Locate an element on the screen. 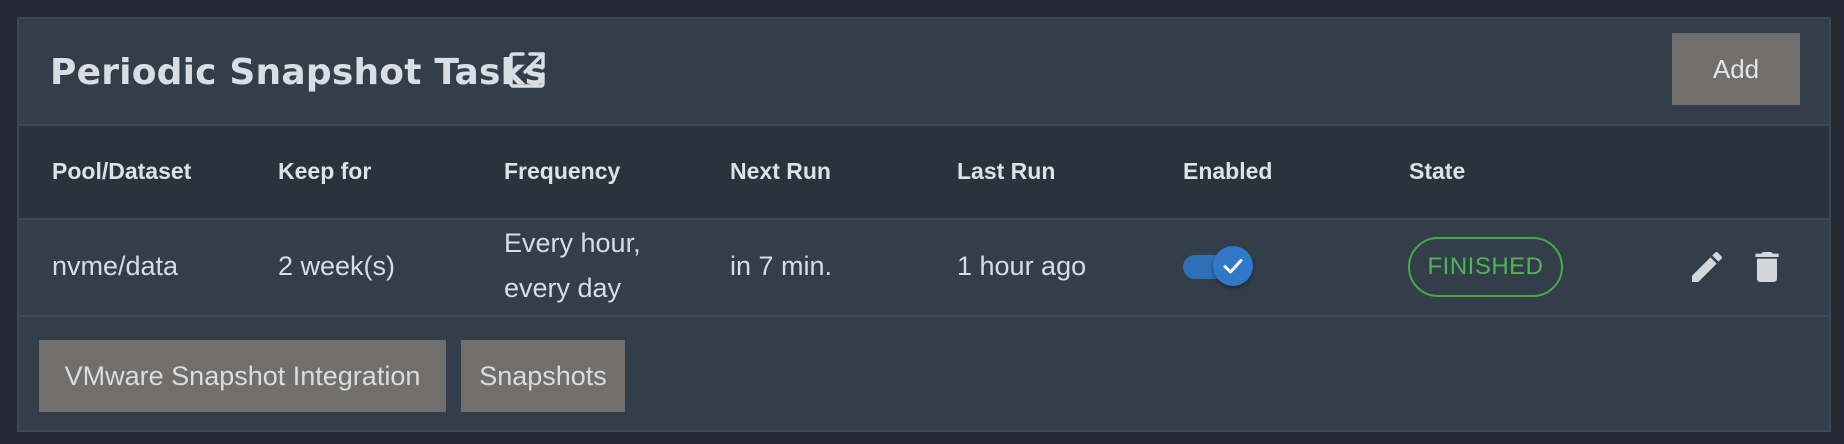 The height and width of the screenshot is (444, 1844). check-icon is located at coordinates (1233, 266).